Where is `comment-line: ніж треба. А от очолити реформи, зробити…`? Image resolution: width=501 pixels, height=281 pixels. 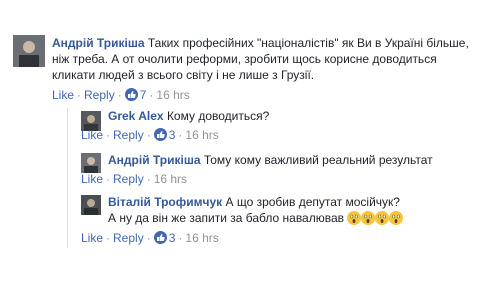
comment-line: ніж треба. А от очолити реформи, зробити… is located at coordinates (244, 59).